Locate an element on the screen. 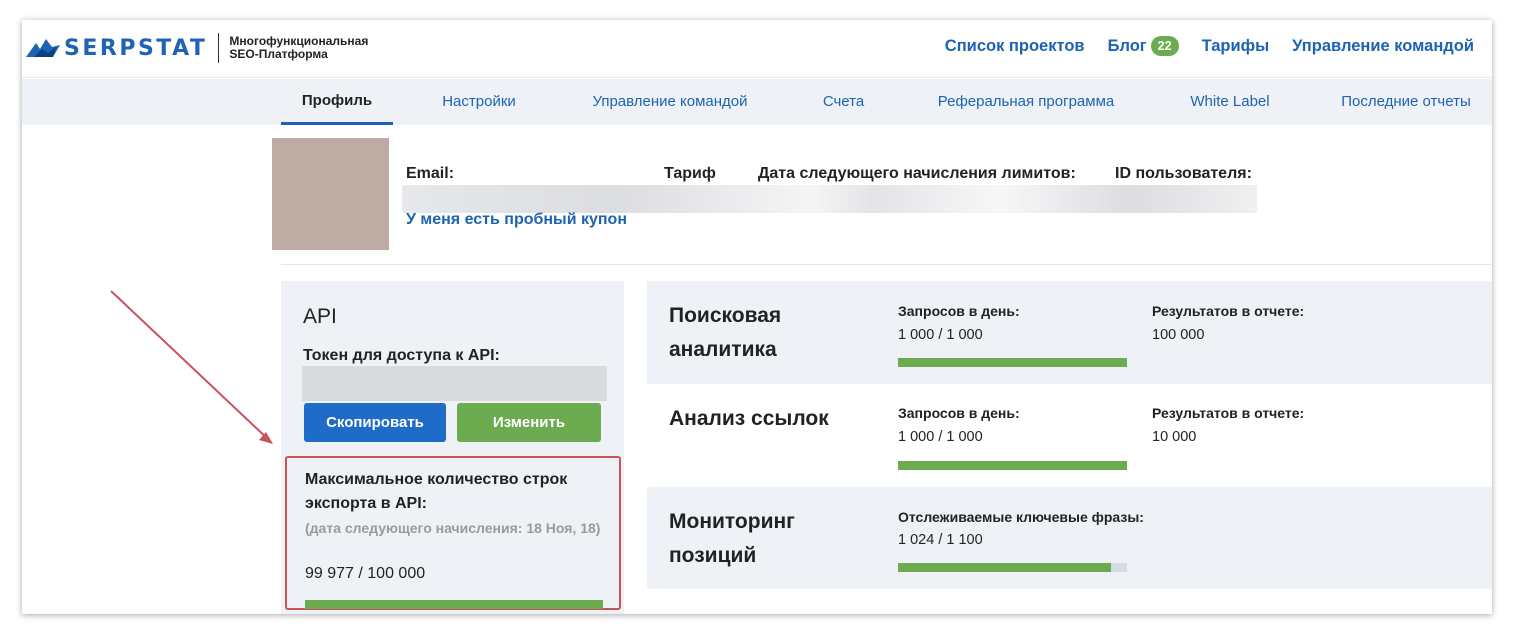 This screenshot has width=1513, height=636. email-label: Email: is located at coordinates (430, 173).